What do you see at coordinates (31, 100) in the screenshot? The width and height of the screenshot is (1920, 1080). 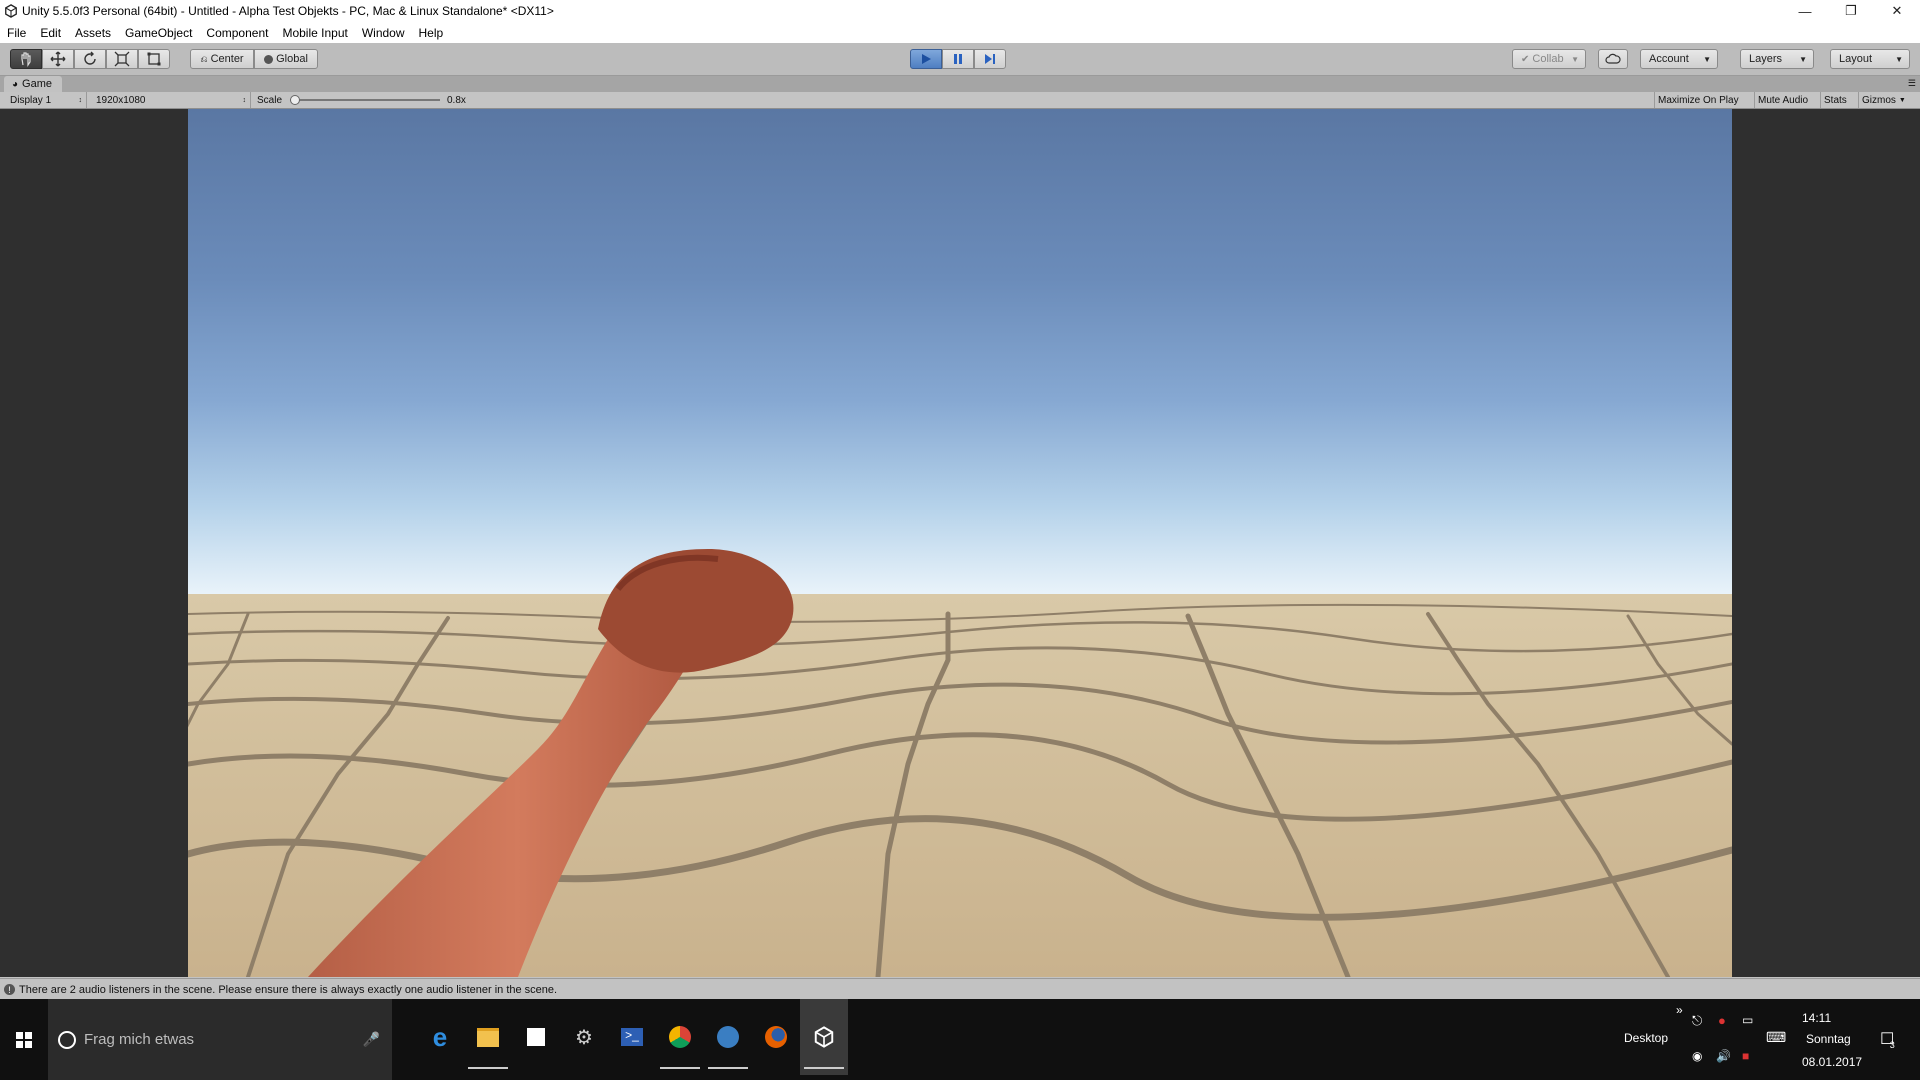 I see `display-label: Display 1` at bounding box center [31, 100].